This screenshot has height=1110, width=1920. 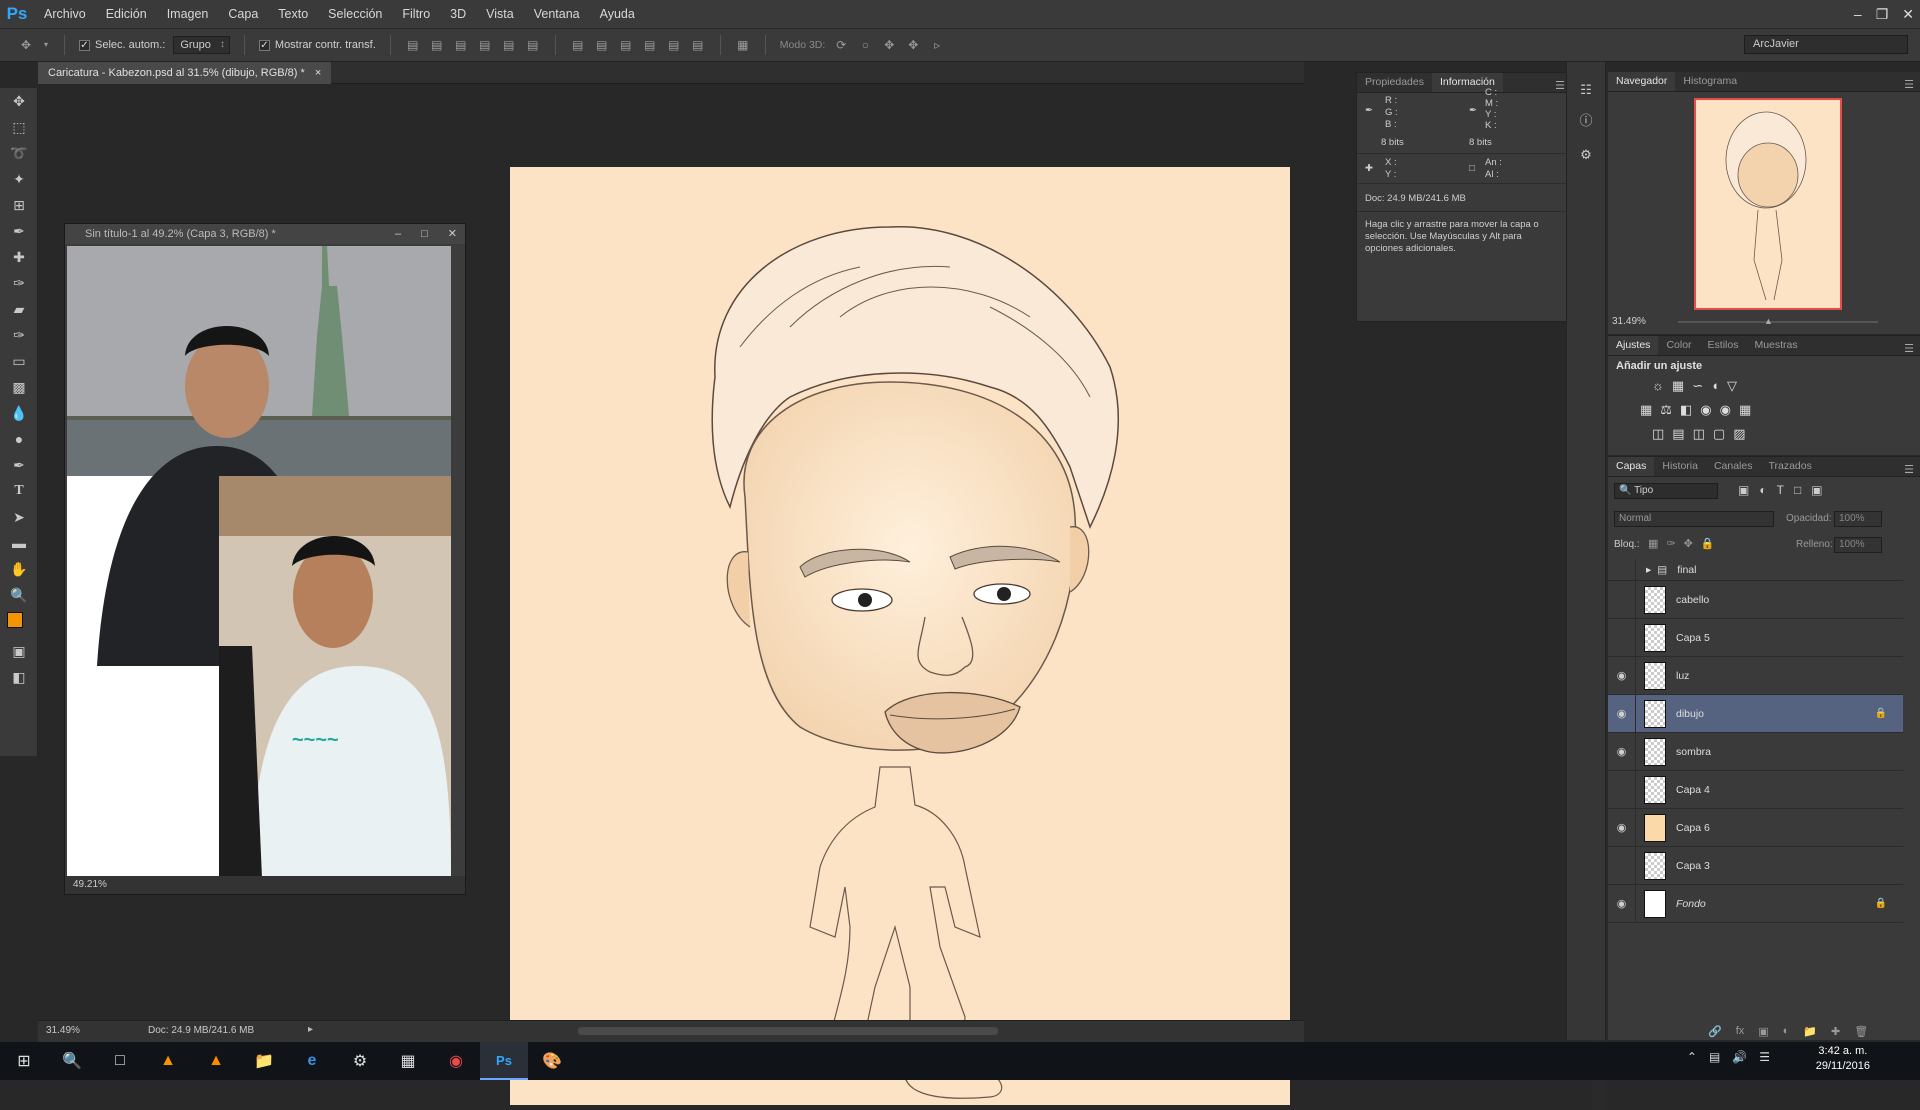 What do you see at coordinates (26, 45) in the screenshot?
I see `move-tool-preset-icon: ✥` at bounding box center [26, 45].